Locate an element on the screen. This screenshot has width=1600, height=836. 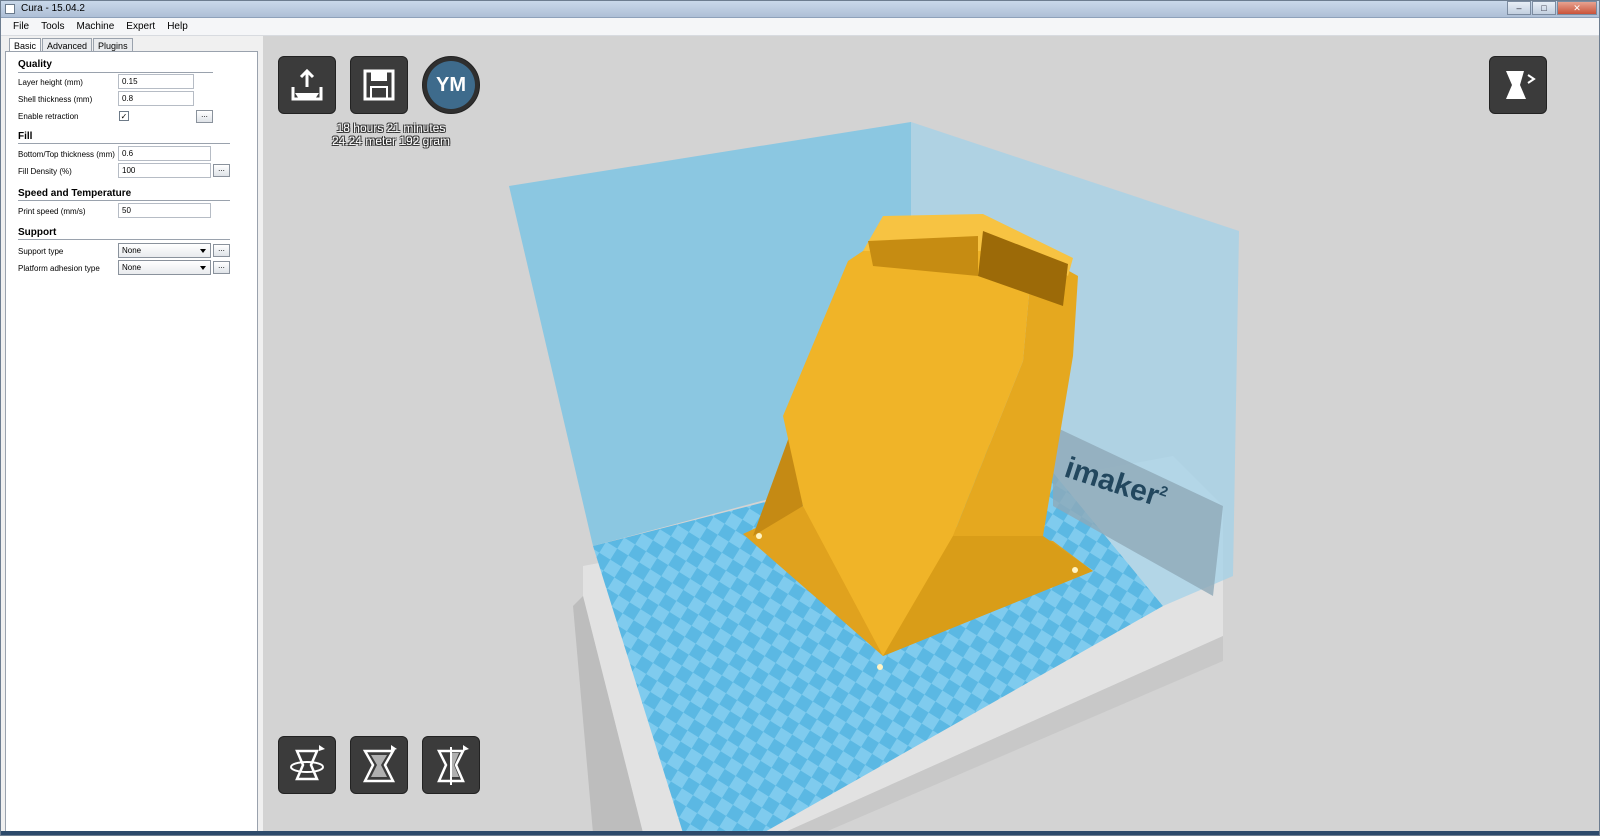
support-type-value: None is located at coordinates (132, 250).